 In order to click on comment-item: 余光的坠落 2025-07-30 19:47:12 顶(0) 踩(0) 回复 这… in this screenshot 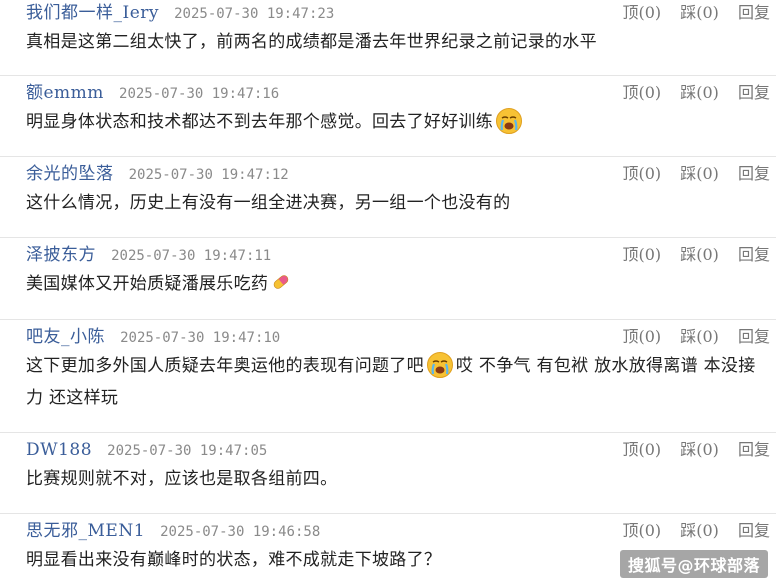, I will do `click(388, 197)`.